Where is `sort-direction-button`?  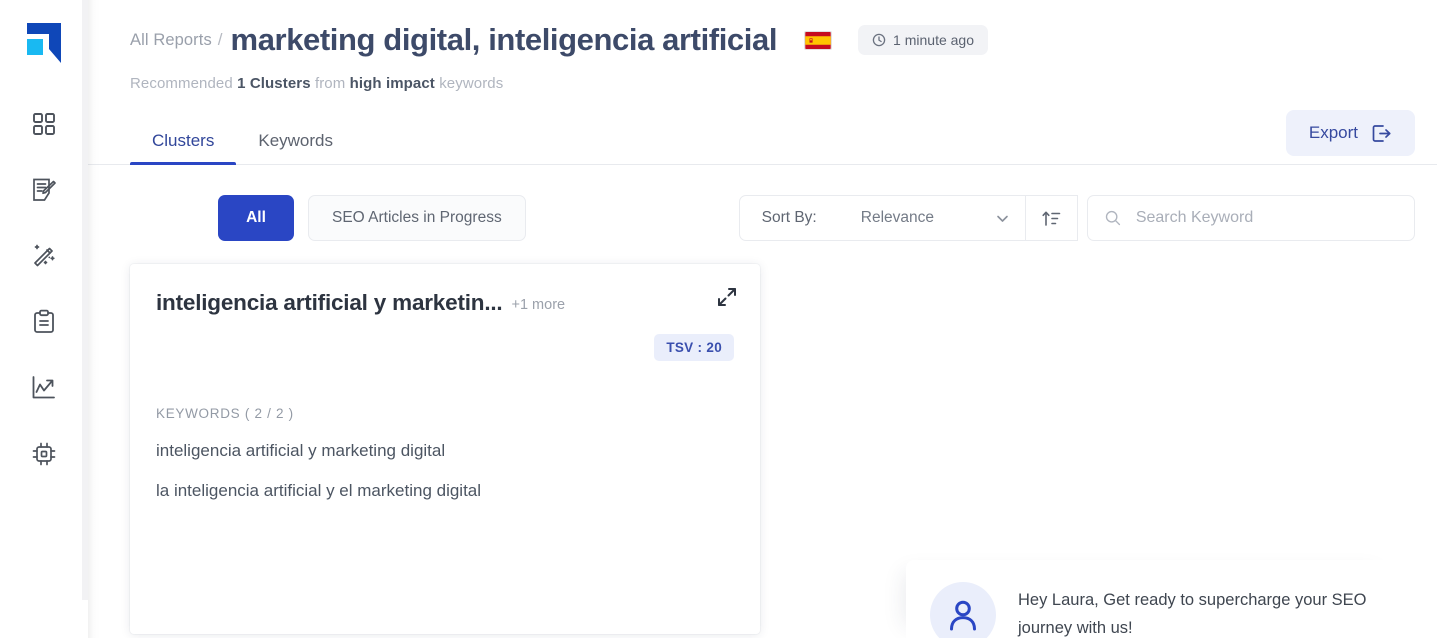 sort-direction-button is located at coordinates (1052, 218).